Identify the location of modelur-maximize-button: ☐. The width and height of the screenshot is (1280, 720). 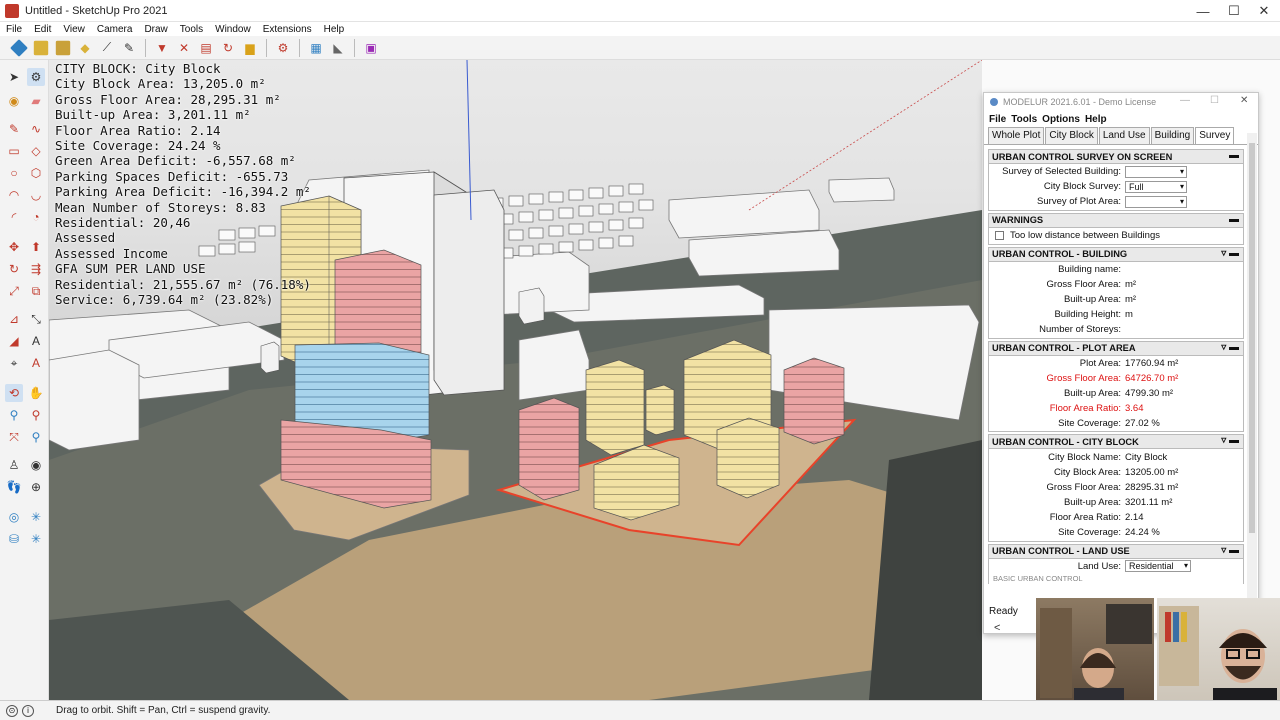
(1214, 100).